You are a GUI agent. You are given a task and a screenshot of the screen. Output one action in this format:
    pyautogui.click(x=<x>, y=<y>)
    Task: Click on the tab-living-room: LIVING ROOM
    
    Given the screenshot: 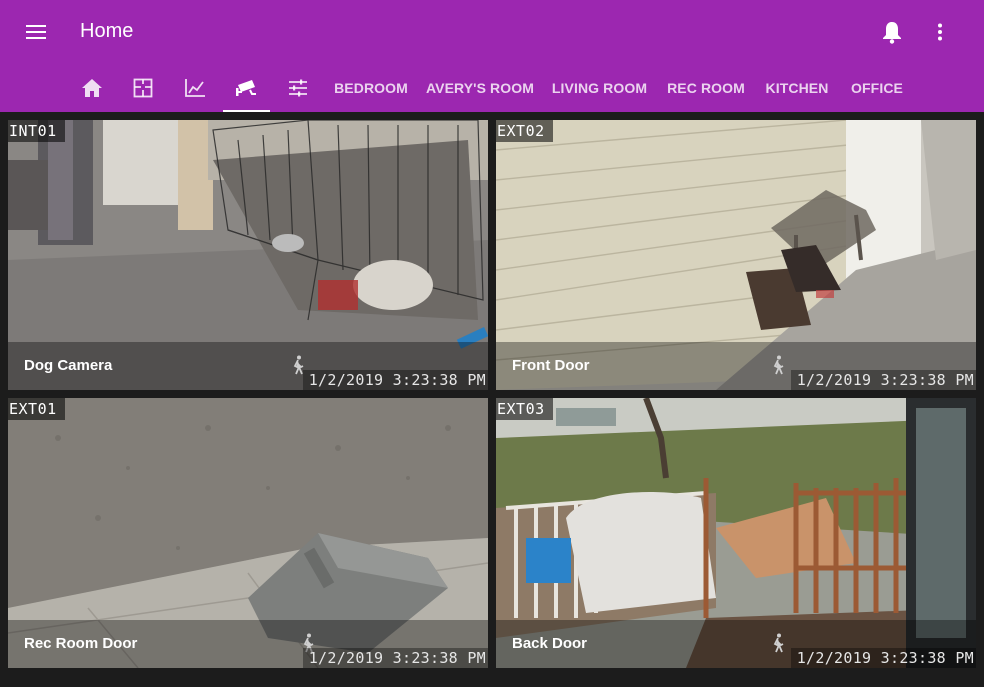 What is the action you would take?
    pyautogui.click(x=599, y=88)
    